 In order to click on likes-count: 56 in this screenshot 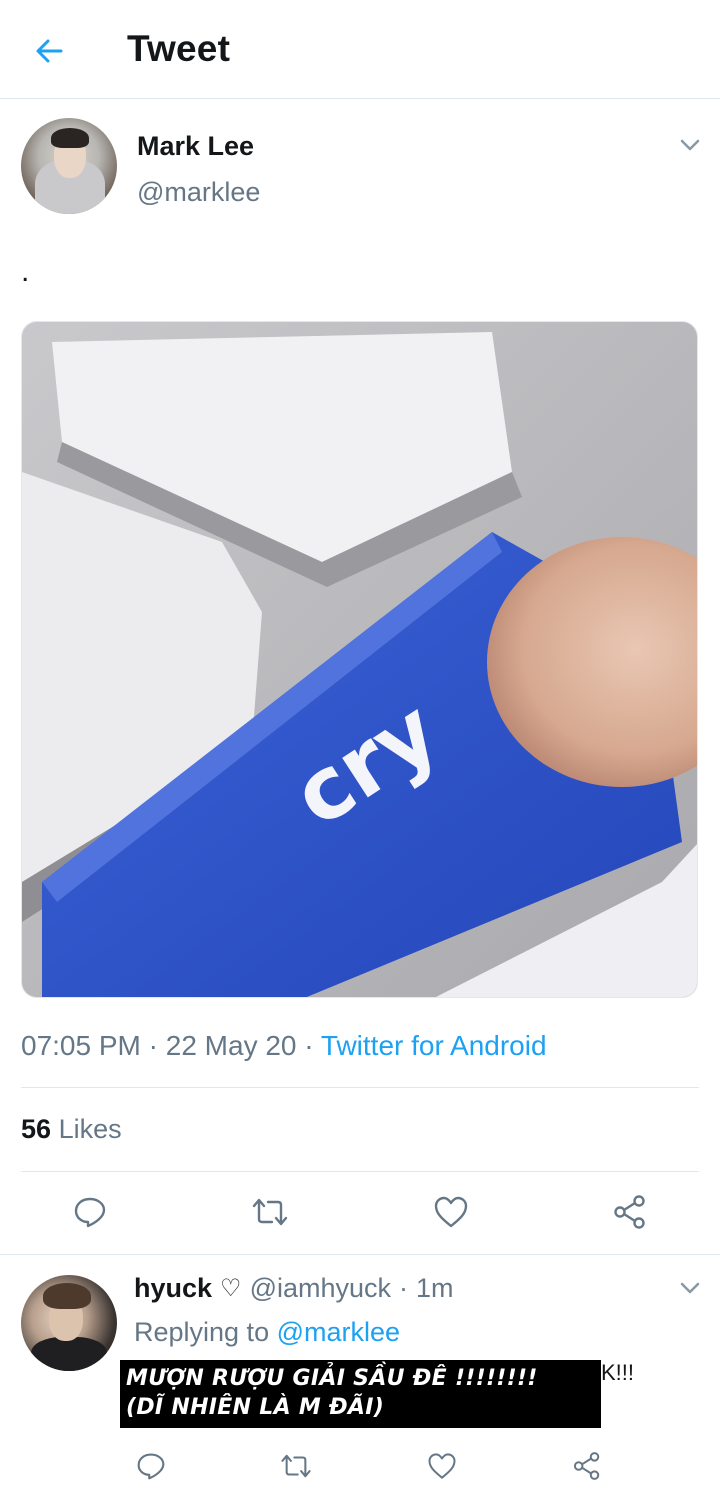, I will do `click(36, 1129)`.